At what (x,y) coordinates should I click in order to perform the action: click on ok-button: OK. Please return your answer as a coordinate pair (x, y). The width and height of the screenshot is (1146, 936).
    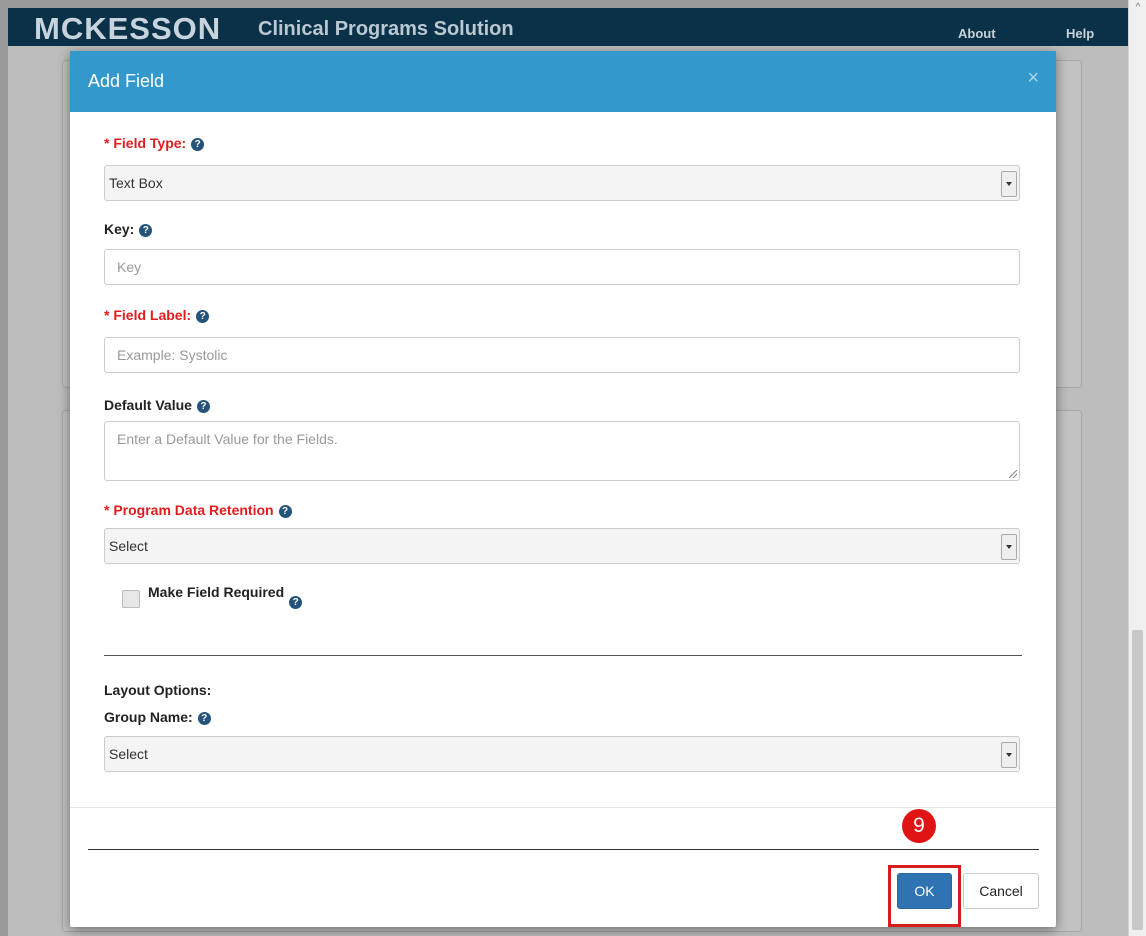
    Looking at the image, I should click on (924, 891).